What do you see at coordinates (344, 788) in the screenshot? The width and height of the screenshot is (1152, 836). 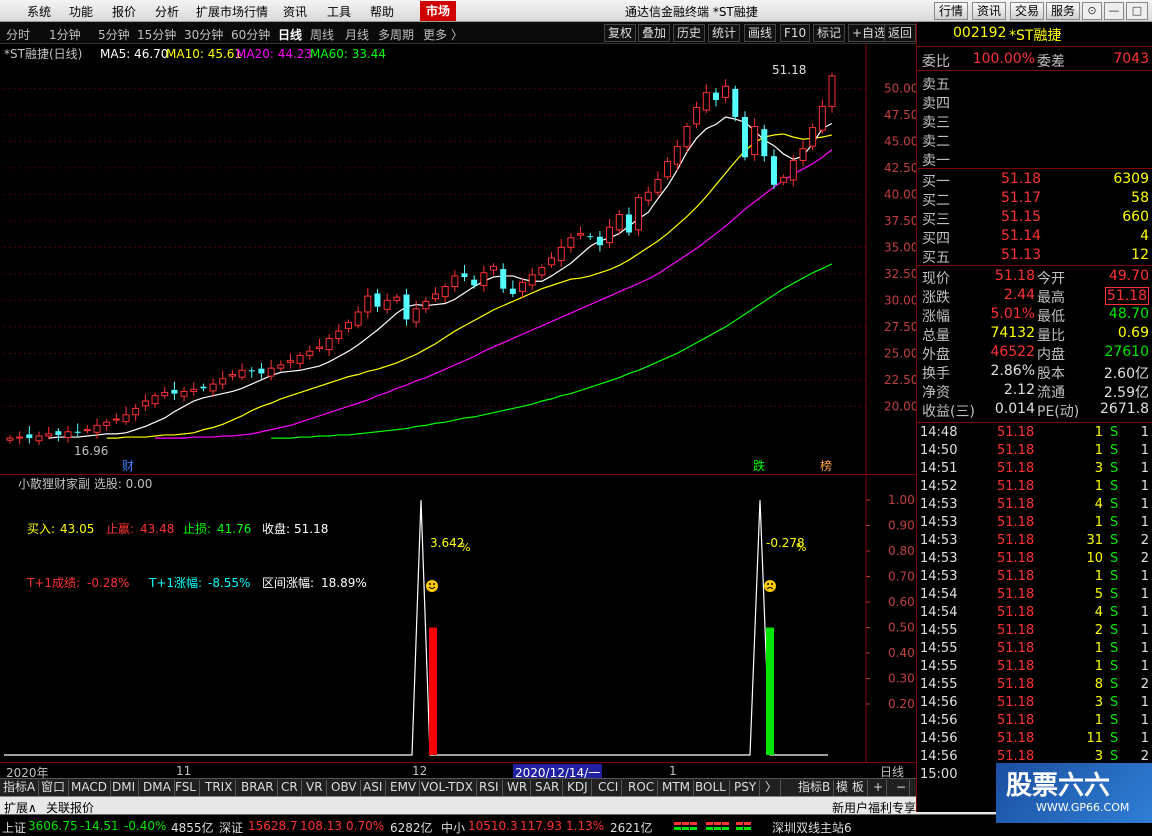 I see `tab-obv: OBV` at bounding box center [344, 788].